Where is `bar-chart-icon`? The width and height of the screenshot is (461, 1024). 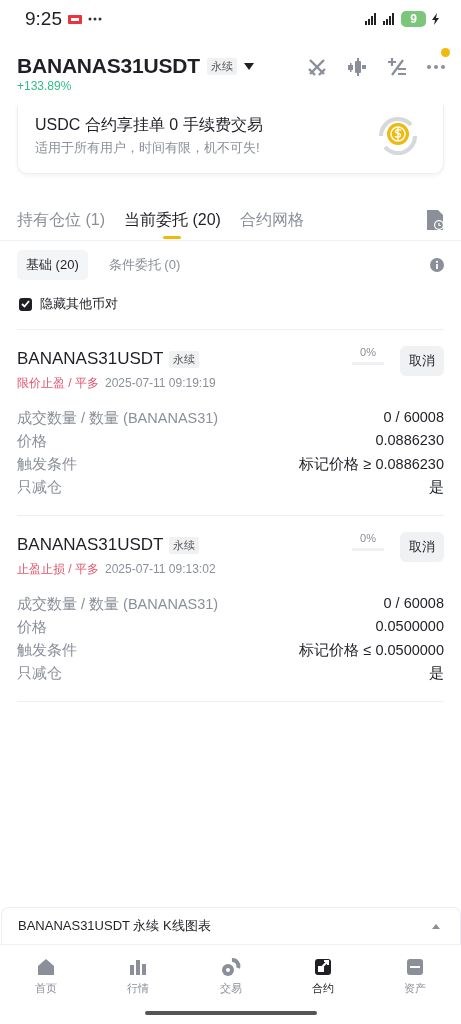 bar-chart-icon is located at coordinates (138, 967).